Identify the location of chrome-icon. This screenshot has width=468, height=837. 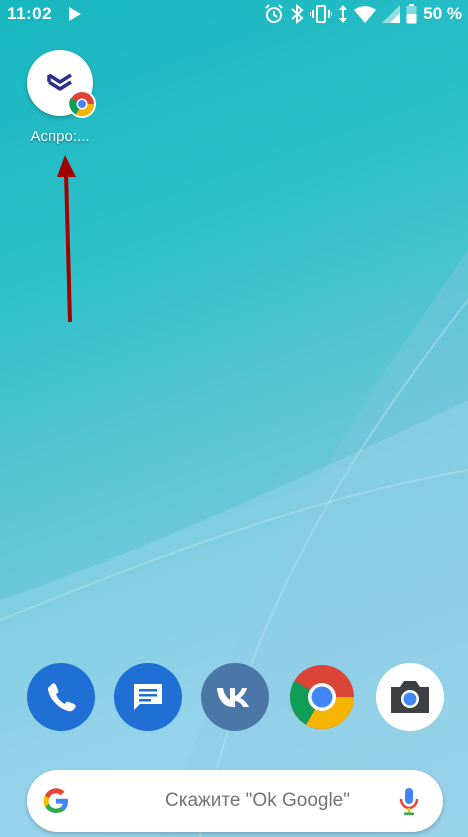
(322, 697).